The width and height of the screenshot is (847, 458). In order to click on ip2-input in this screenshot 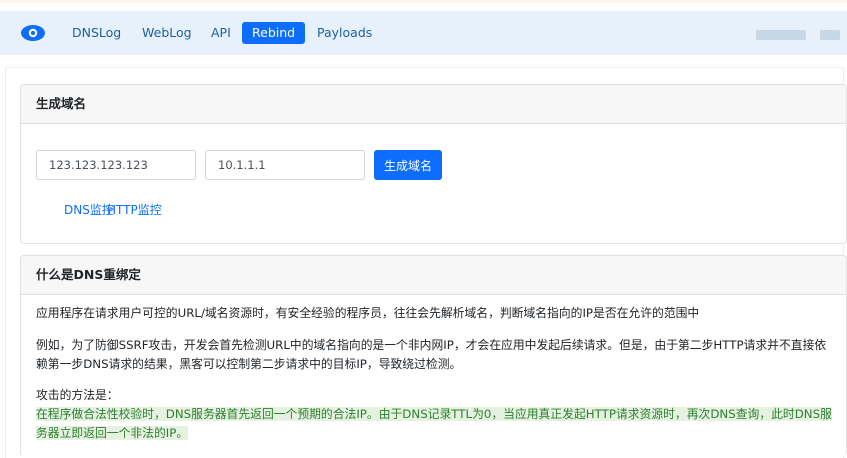, I will do `click(285, 165)`.